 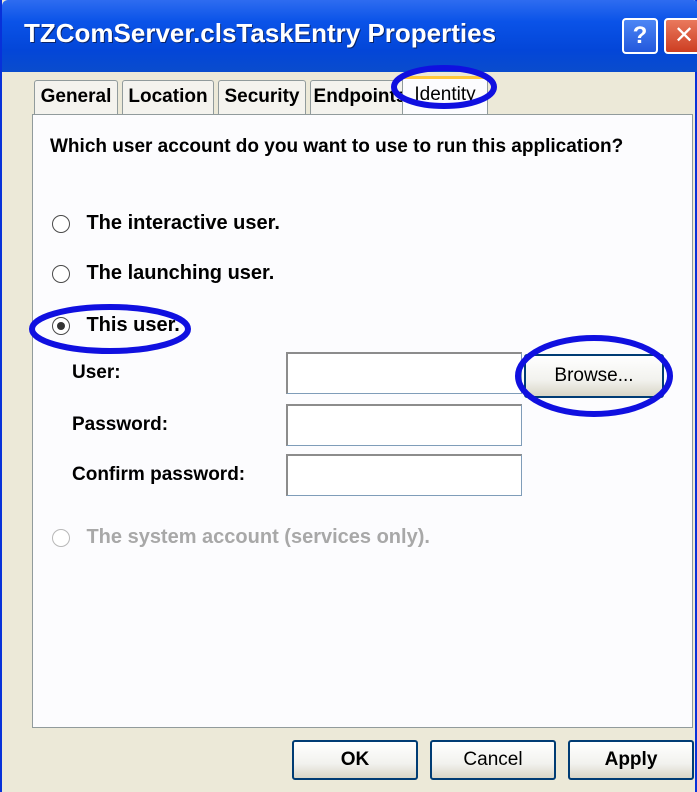 I want to click on tab-label: Security, so click(x=262, y=96).